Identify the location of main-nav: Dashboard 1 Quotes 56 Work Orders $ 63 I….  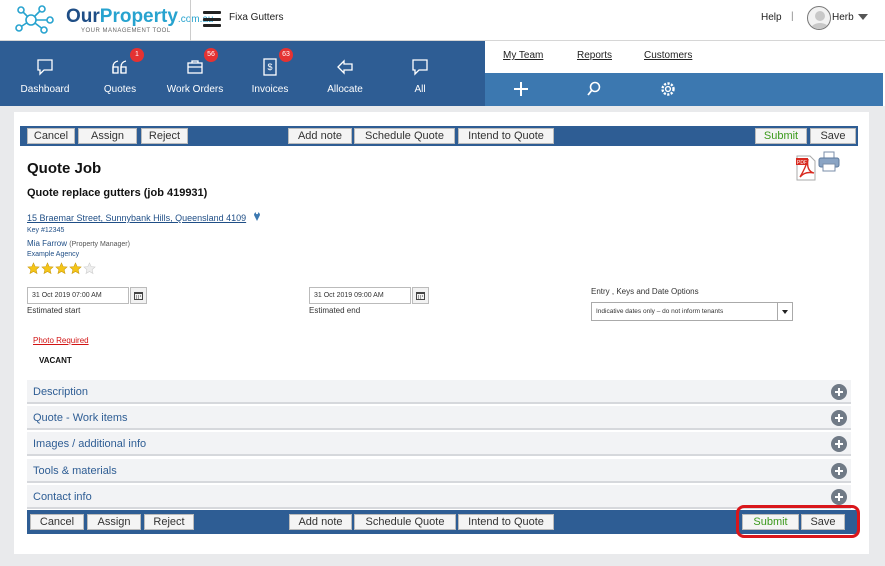
(242, 73).